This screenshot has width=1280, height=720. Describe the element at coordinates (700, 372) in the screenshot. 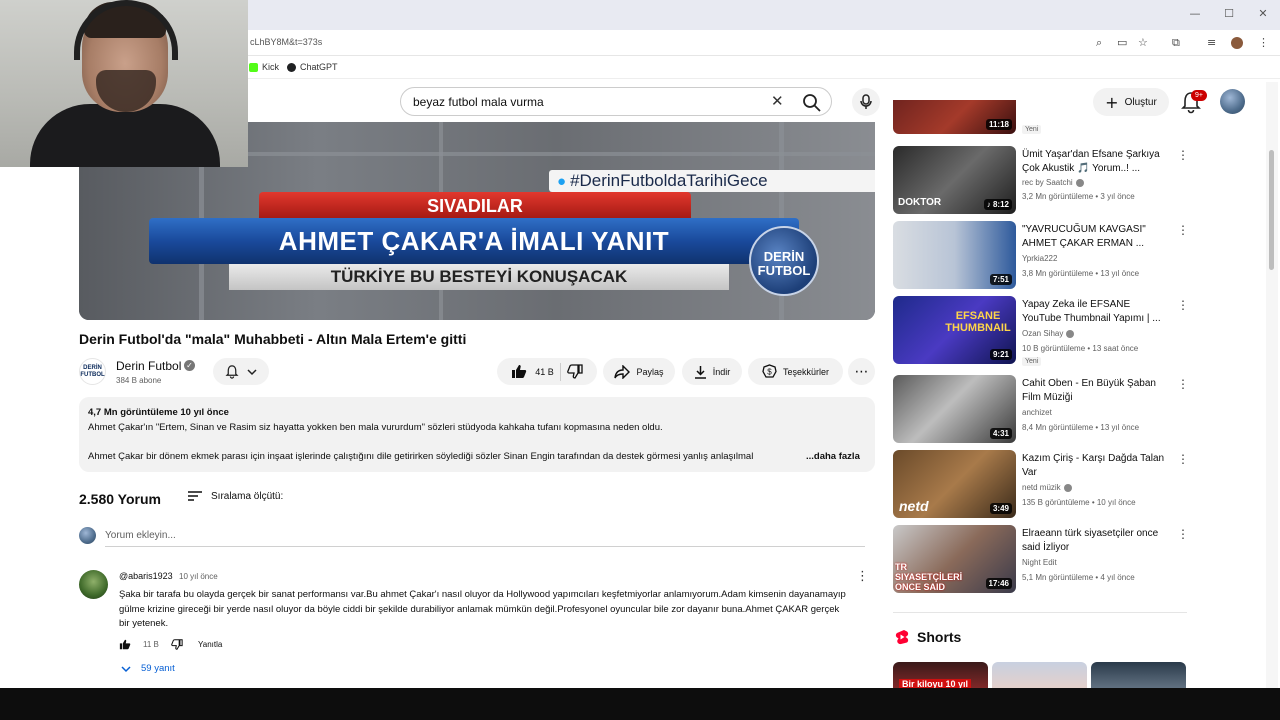

I see `download-icon` at that location.